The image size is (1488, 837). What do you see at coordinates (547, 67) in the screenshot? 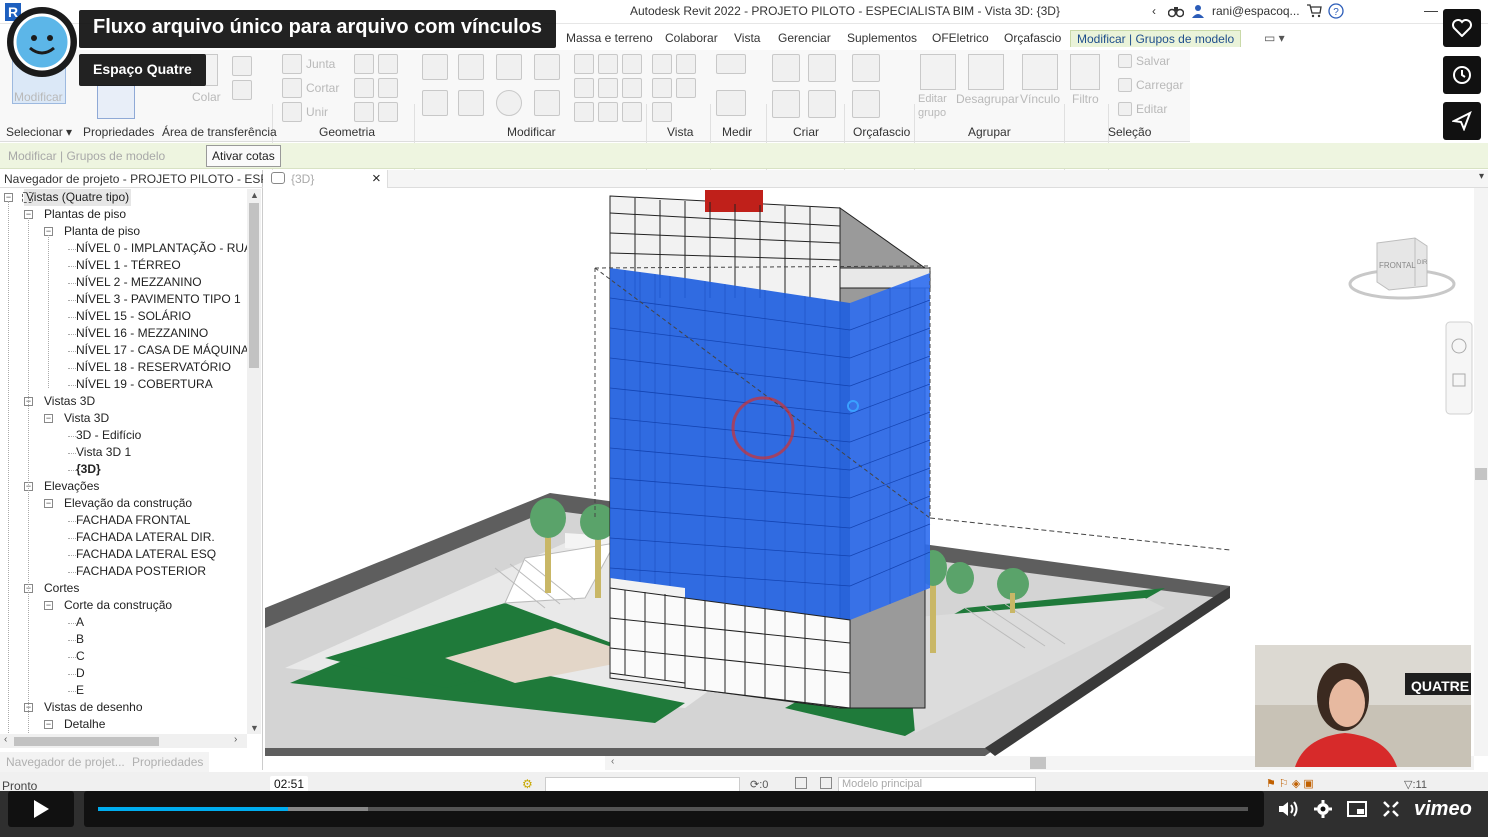
I see `mirror-draw-icon` at bounding box center [547, 67].